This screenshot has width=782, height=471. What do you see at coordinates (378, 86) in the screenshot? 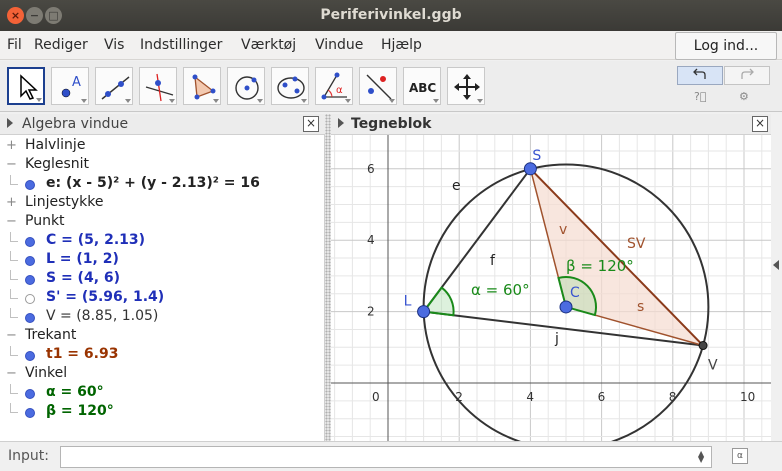
I see `reflect-tool-button` at bounding box center [378, 86].